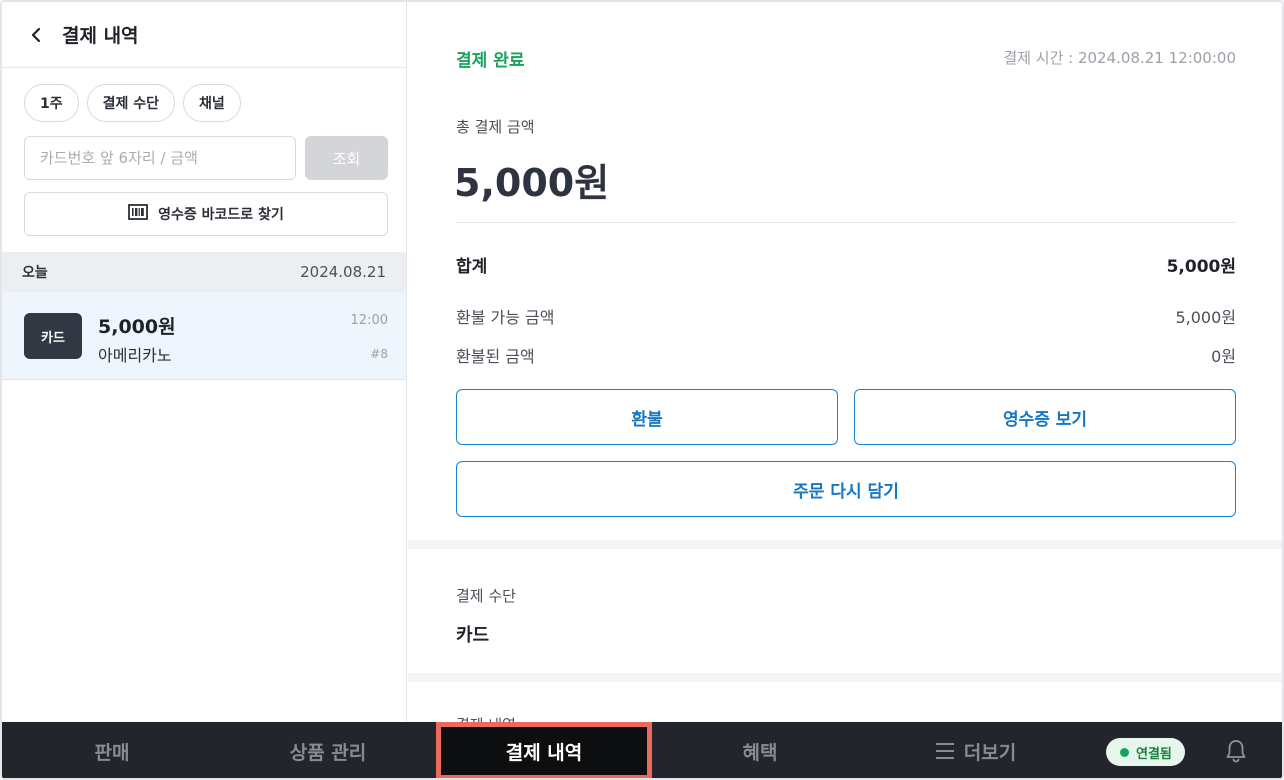 The height and width of the screenshot is (780, 1284). Describe the element at coordinates (647, 417) in the screenshot. I see `refund-button: 환불` at that location.